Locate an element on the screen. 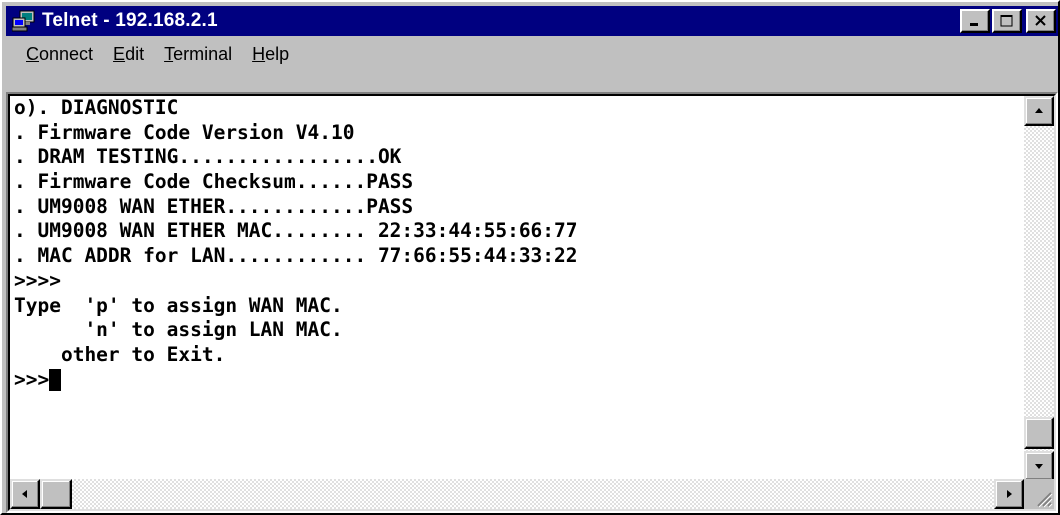 Image resolution: width=1060 pixels, height=515 pixels. terminal-line: other to Exit. is located at coordinates (120, 354).